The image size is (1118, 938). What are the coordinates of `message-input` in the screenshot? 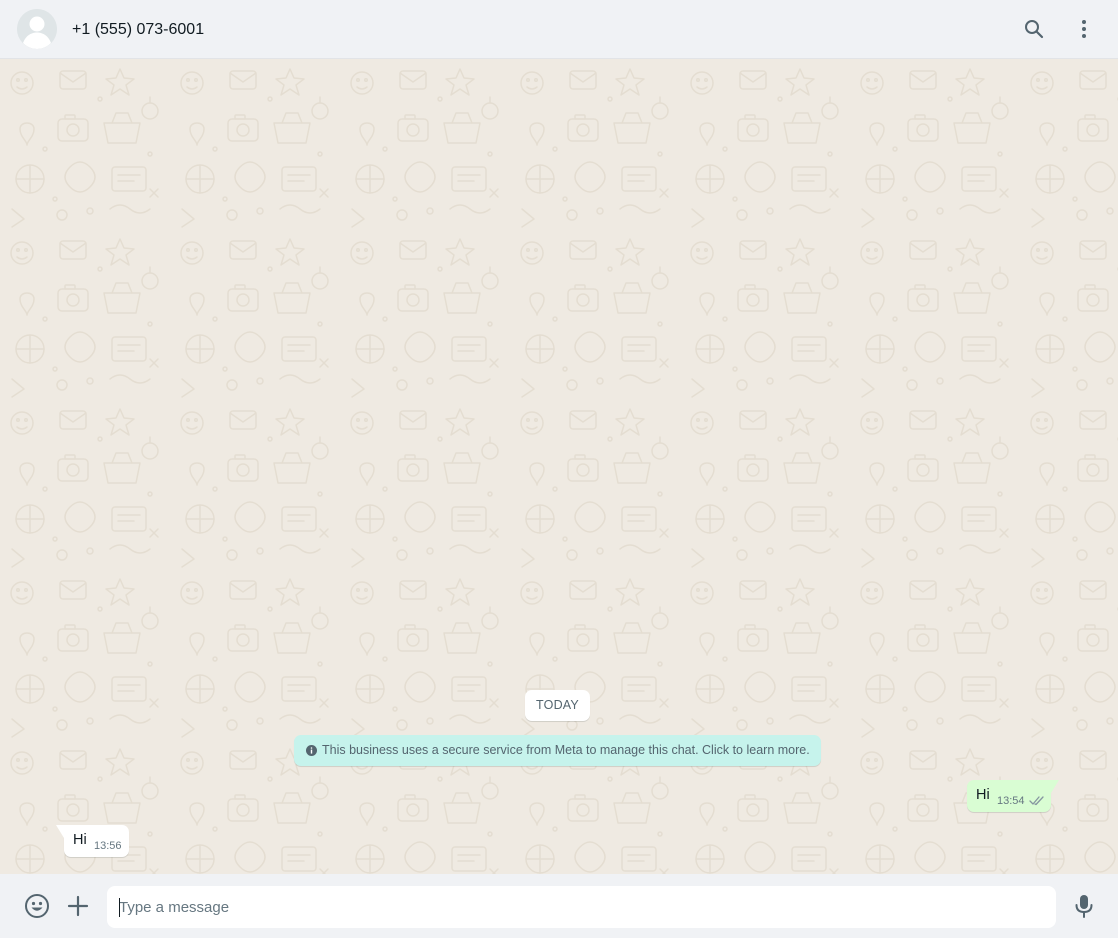 It's located at (581, 907).